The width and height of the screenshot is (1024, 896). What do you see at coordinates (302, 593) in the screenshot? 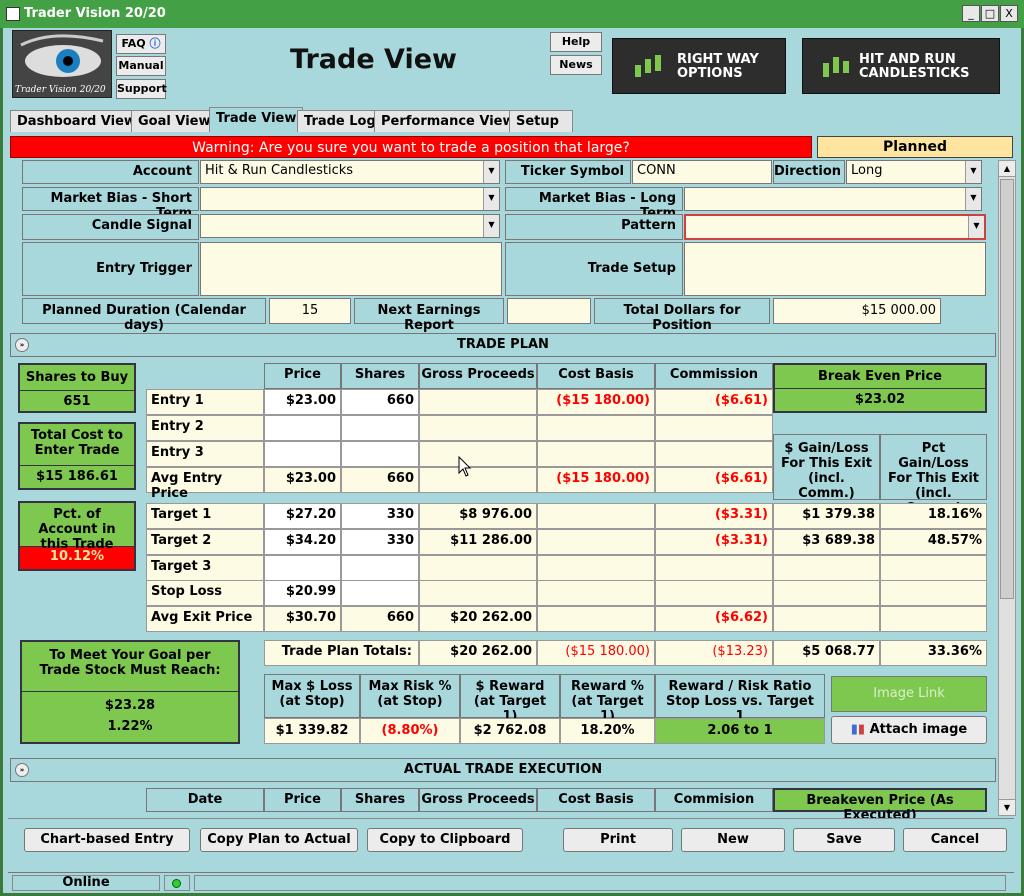
I see `price-input-stop: $20.99` at bounding box center [302, 593].